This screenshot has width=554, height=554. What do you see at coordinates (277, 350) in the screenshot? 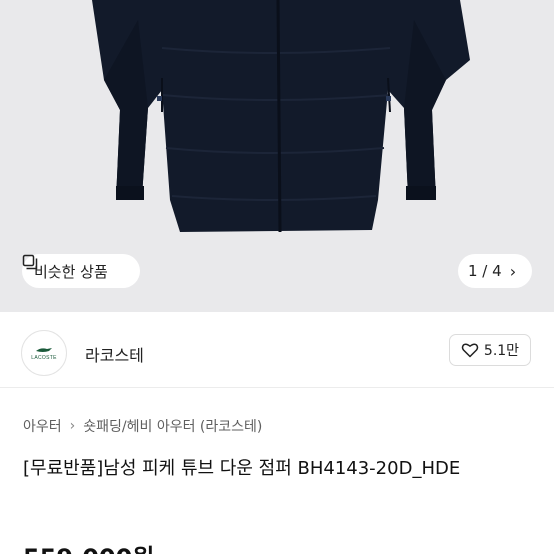
I see `seller-row: LACOSTE 라코스테 5.1만` at bounding box center [277, 350].